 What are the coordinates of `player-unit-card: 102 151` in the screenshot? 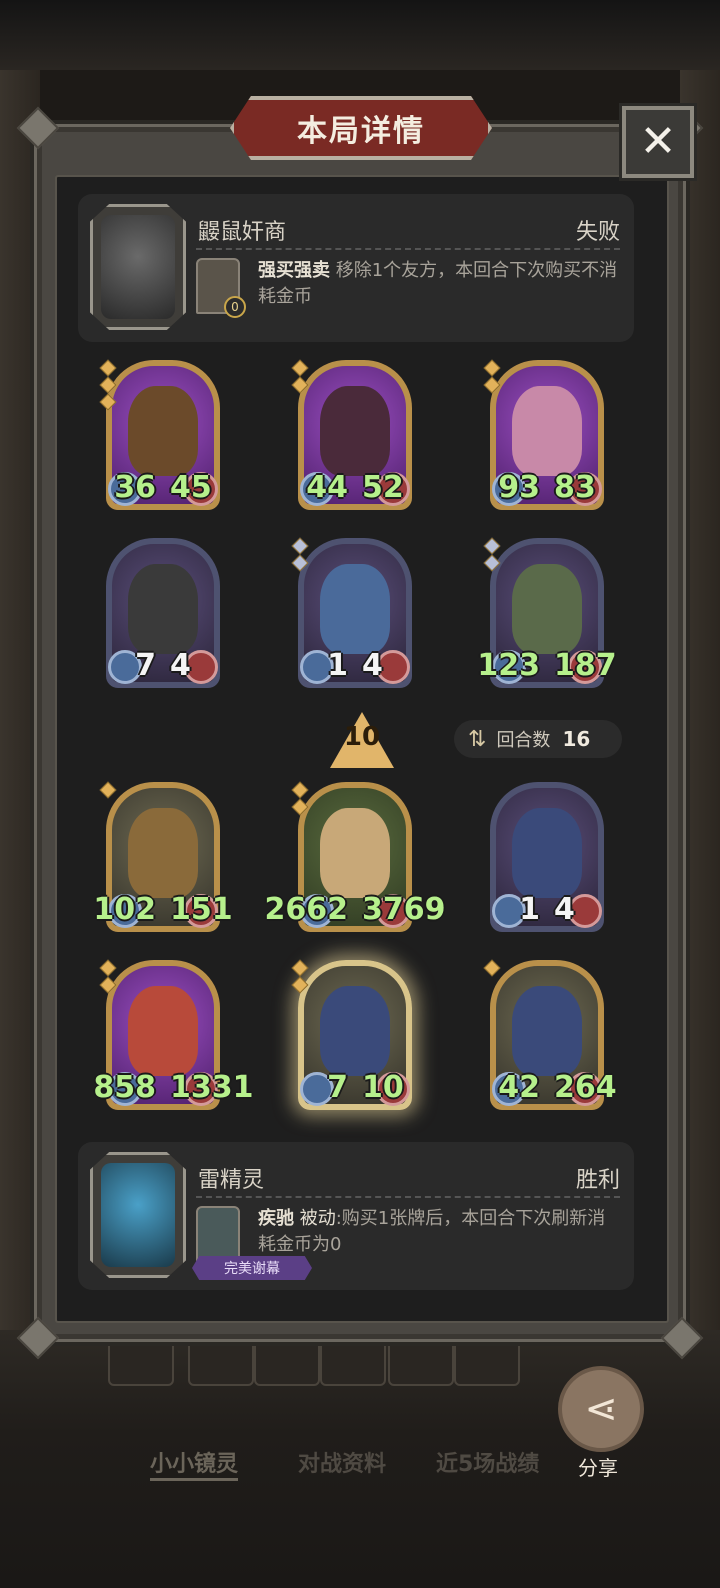 It's located at (163, 859).